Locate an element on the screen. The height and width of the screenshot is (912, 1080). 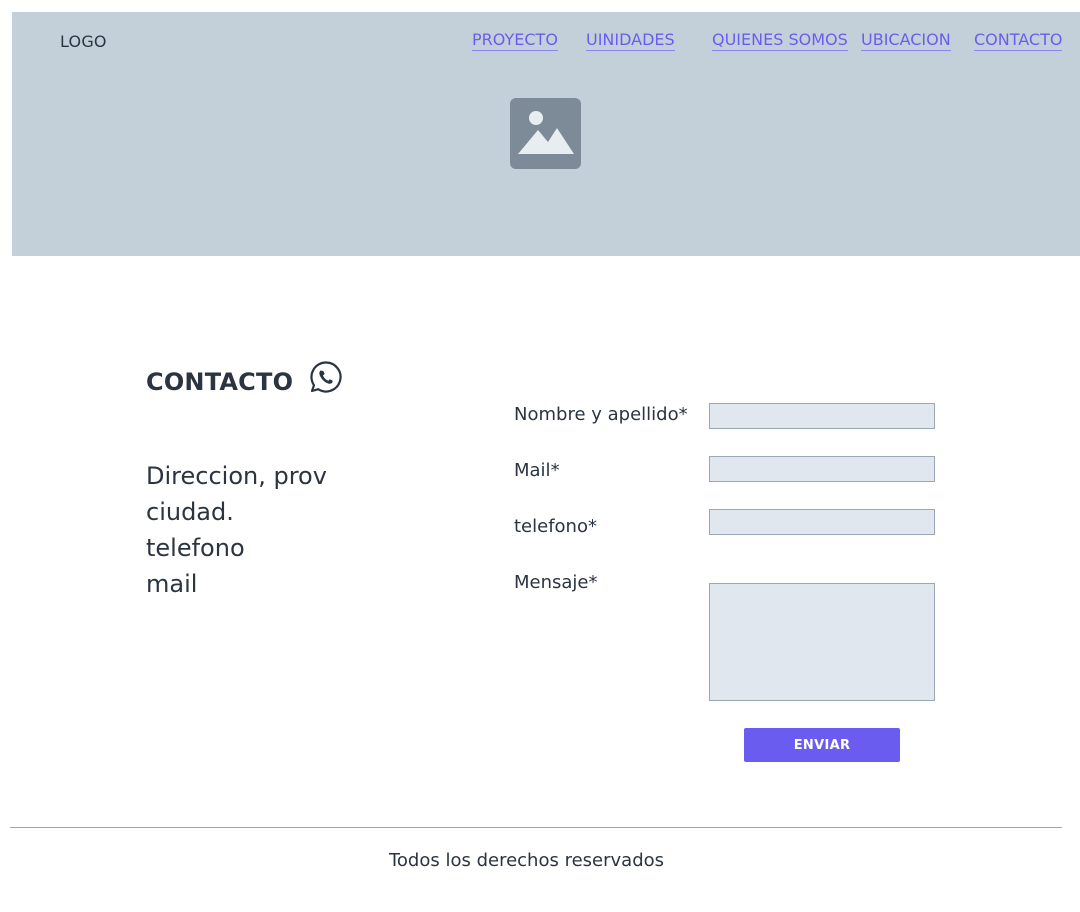
message-textarea is located at coordinates (822, 642).